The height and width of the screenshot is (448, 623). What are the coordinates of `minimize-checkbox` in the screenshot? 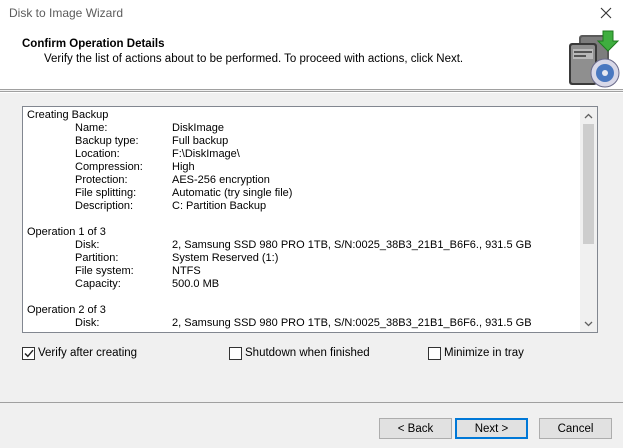 It's located at (434, 353).